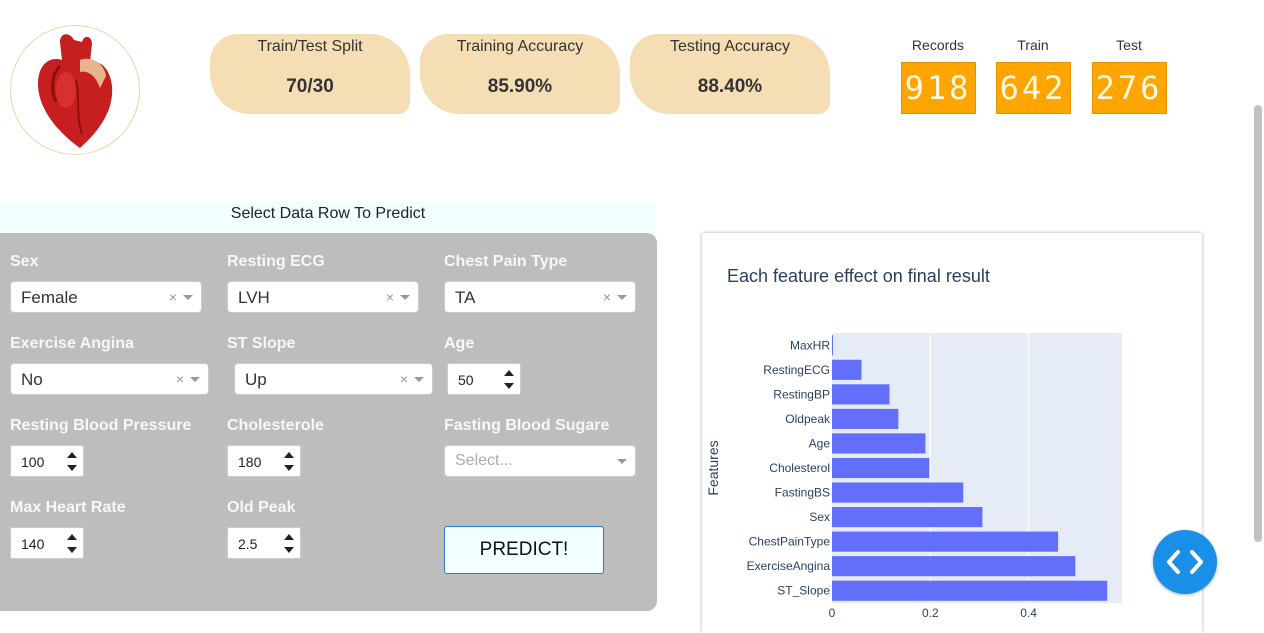 The image size is (1264, 633). What do you see at coordinates (832, 613) in the screenshot?
I see `x-tick-label: 0` at bounding box center [832, 613].